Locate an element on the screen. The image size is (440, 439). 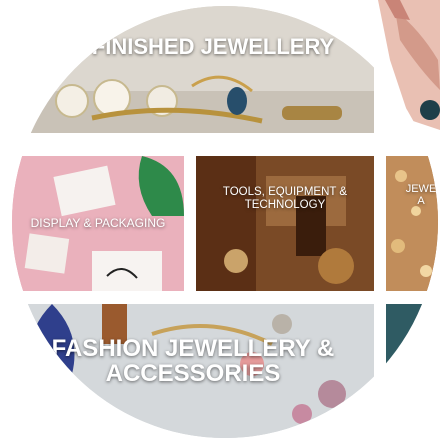
display-packaging-label: DISPLAY & PACKAGING is located at coordinates (98, 223).